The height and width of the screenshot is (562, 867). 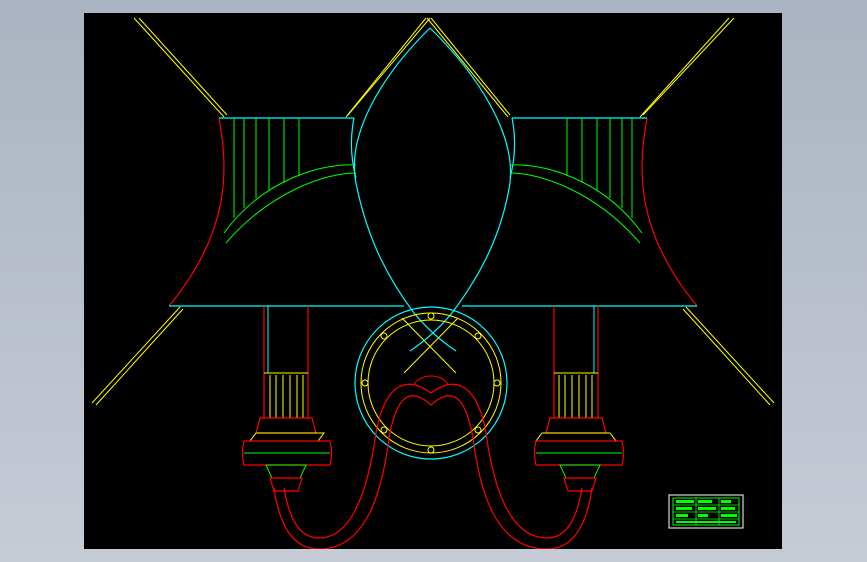 What do you see at coordinates (579, 399) in the screenshot?
I see `right-candle-socket` at bounding box center [579, 399].